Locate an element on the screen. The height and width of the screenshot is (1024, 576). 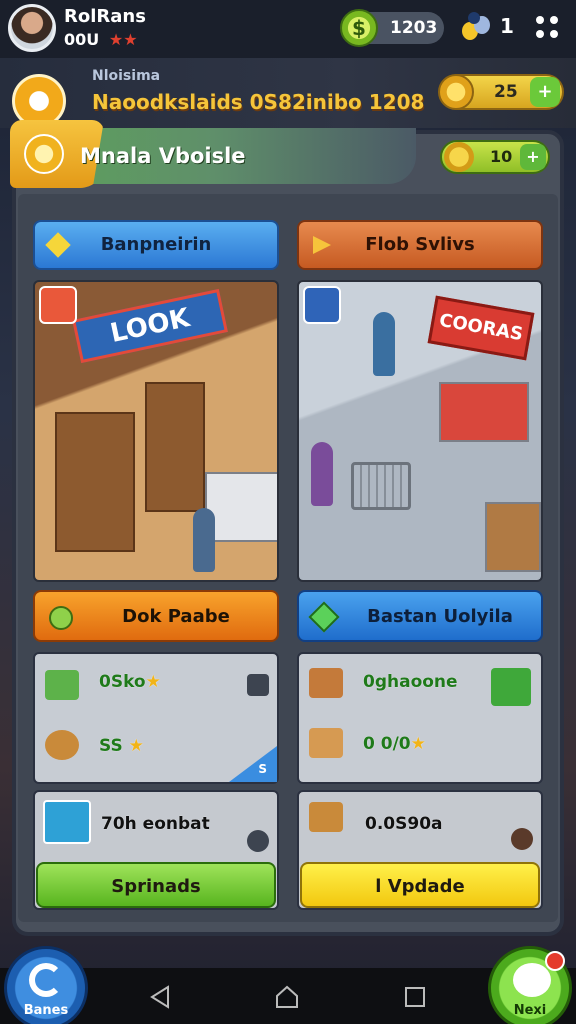
key-icon is located at coordinates (44, 154).